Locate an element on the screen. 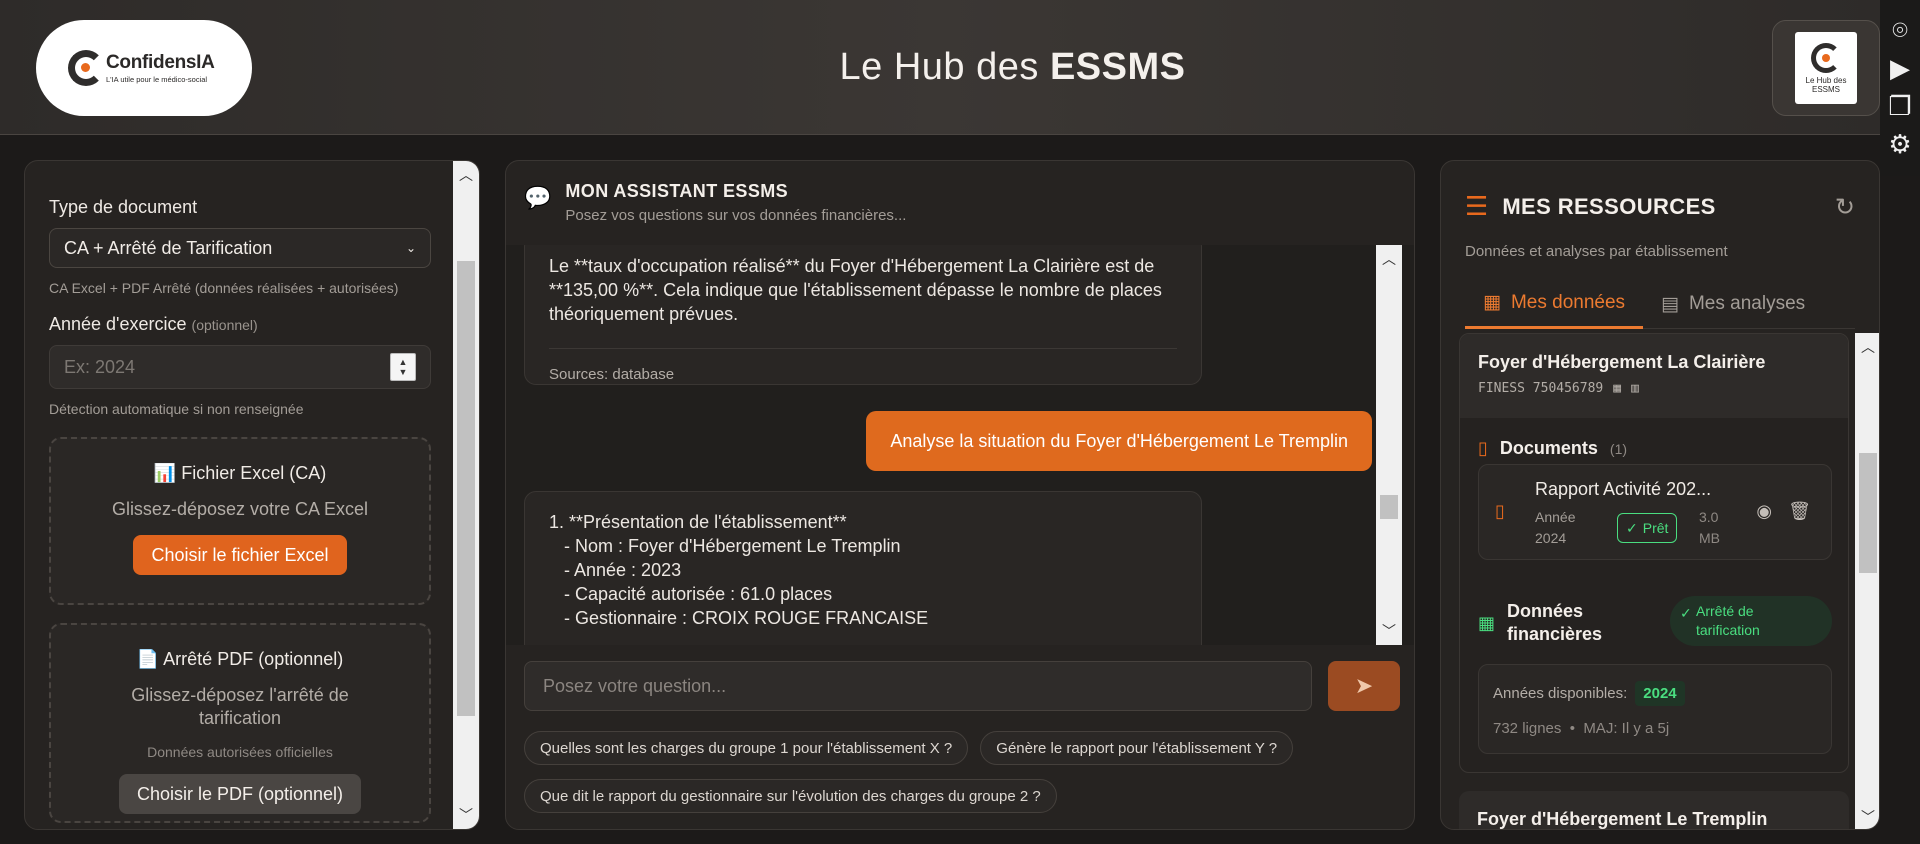 Image resolution: width=1920 pixels, height=844 pixels. tab-mes-donnees: ▦ Mes données is located at coordinates (1554, 304).